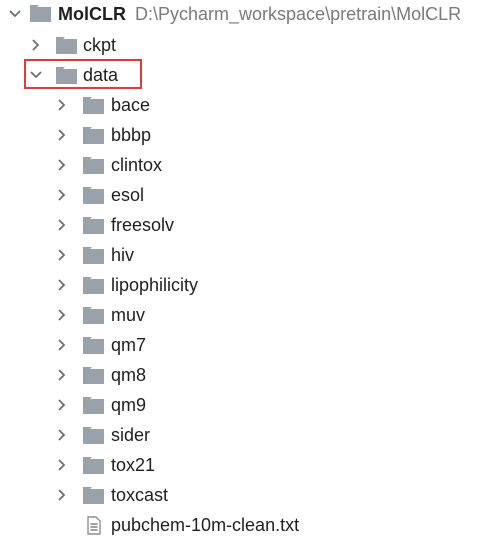 Image resolution: width=502 pixels, height=540 pixels. I want to click on tree-item-label: hiv, so click(123, 255).